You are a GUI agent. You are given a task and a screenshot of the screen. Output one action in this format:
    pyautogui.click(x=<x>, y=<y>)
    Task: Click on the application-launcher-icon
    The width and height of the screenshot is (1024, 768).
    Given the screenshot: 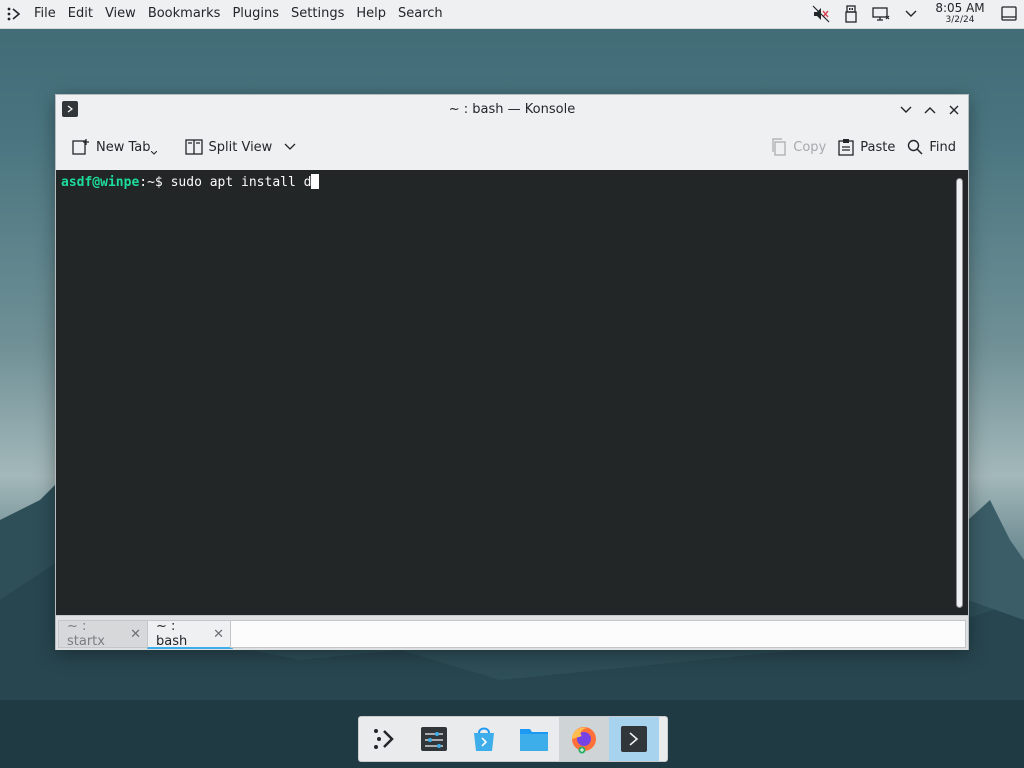 What is the action you would take?
    pyautogui.click(x=384, y=739)
    